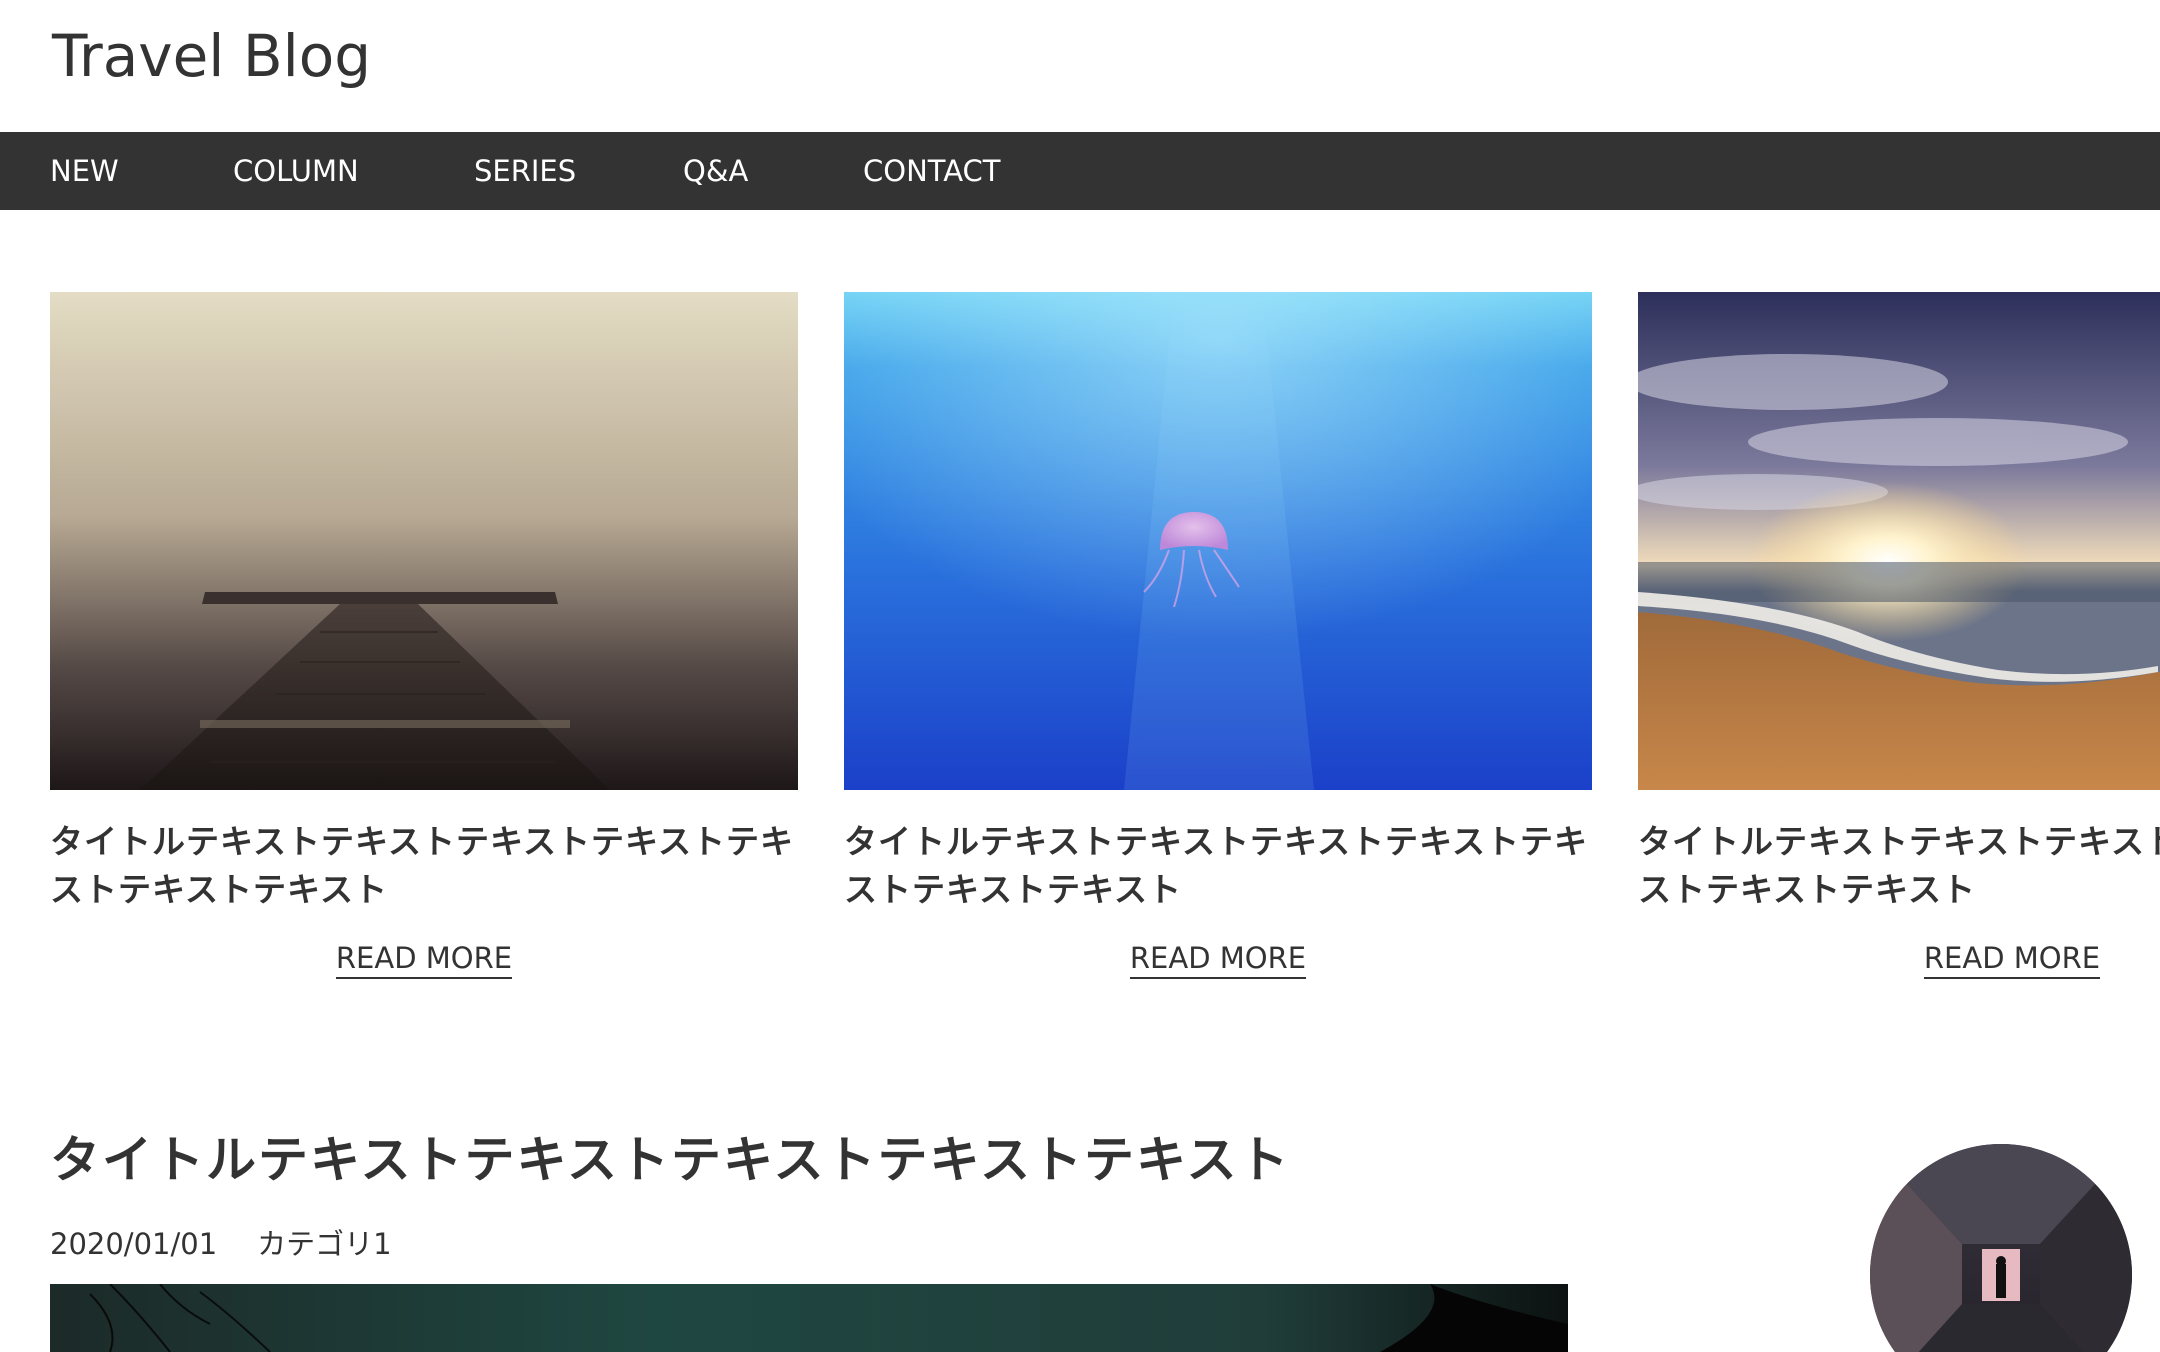 This screenshot has height=1352, width=2160. I want to click on beach-sunset-photo, so click(1899, 541).